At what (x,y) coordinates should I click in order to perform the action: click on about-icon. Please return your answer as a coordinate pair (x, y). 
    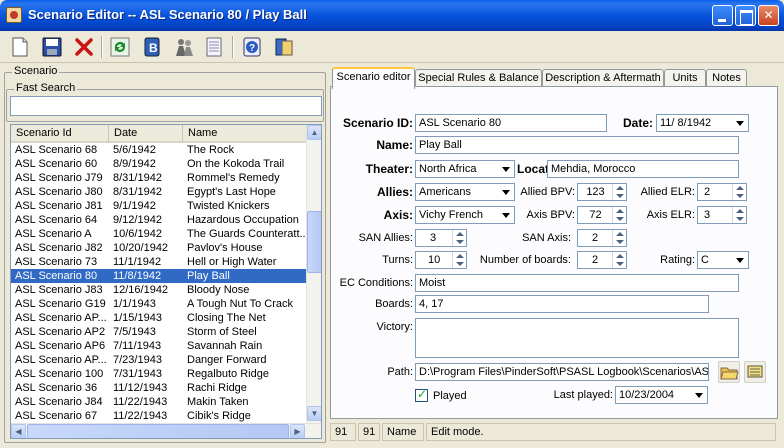
    Looking at the image, I should click on (284, 47).